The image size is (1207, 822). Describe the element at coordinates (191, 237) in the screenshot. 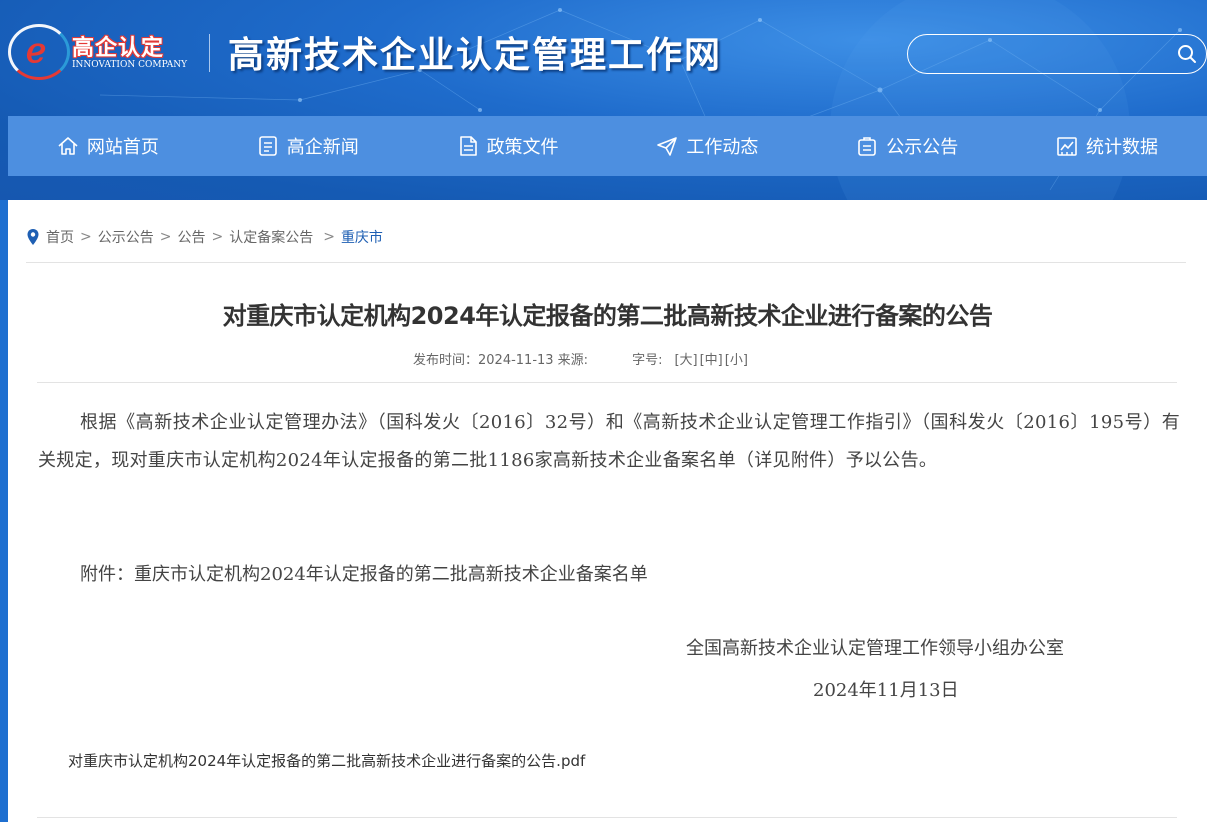

I see `breadcrumb-announcements: 公告` at that location.